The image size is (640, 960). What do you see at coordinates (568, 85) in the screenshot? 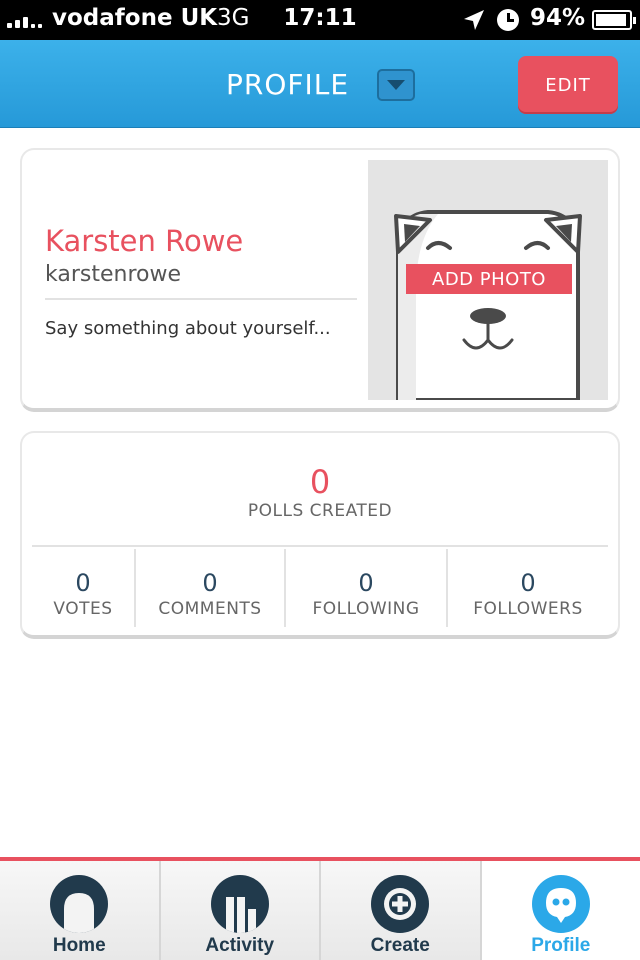
I see `edit-button: EDIT` at bounding box center [568, 85].